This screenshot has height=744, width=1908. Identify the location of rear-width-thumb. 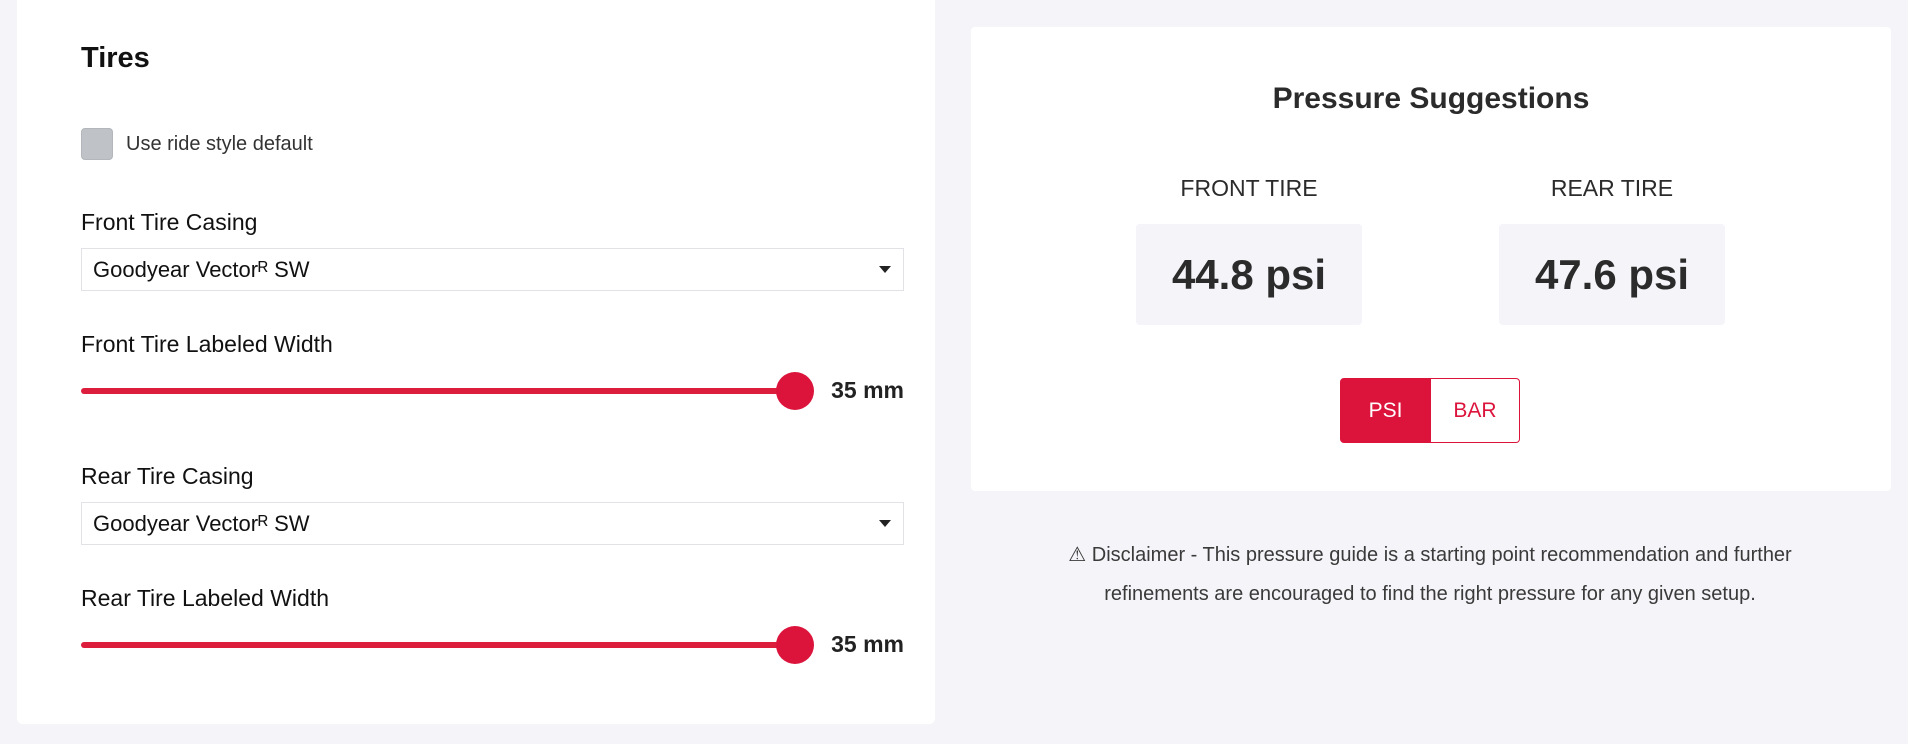
(795, 645).